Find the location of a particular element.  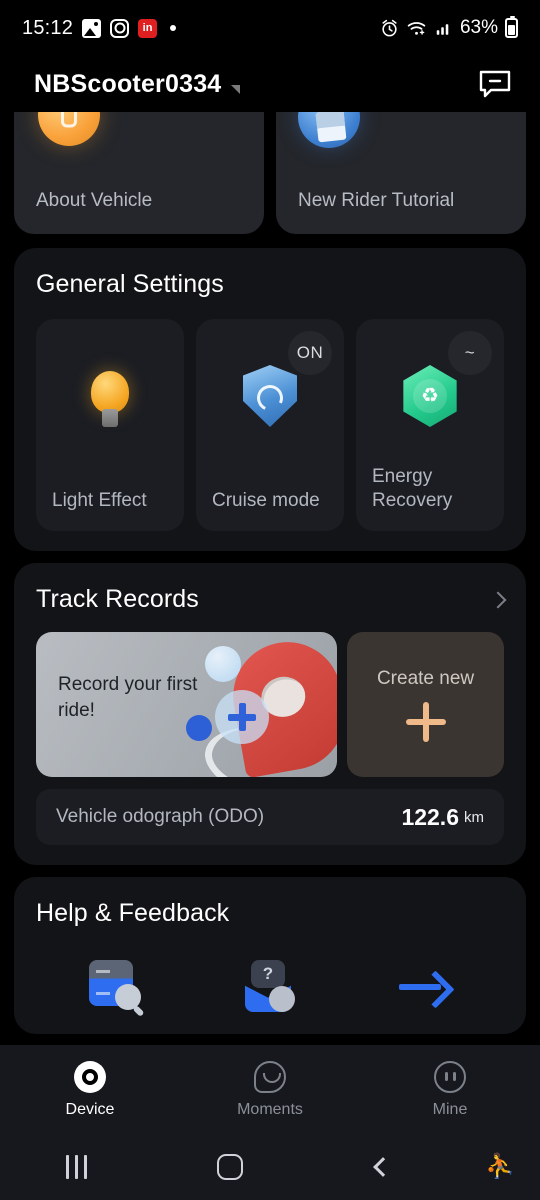

triangle-caret-icon is located at coordinates (236, 89).